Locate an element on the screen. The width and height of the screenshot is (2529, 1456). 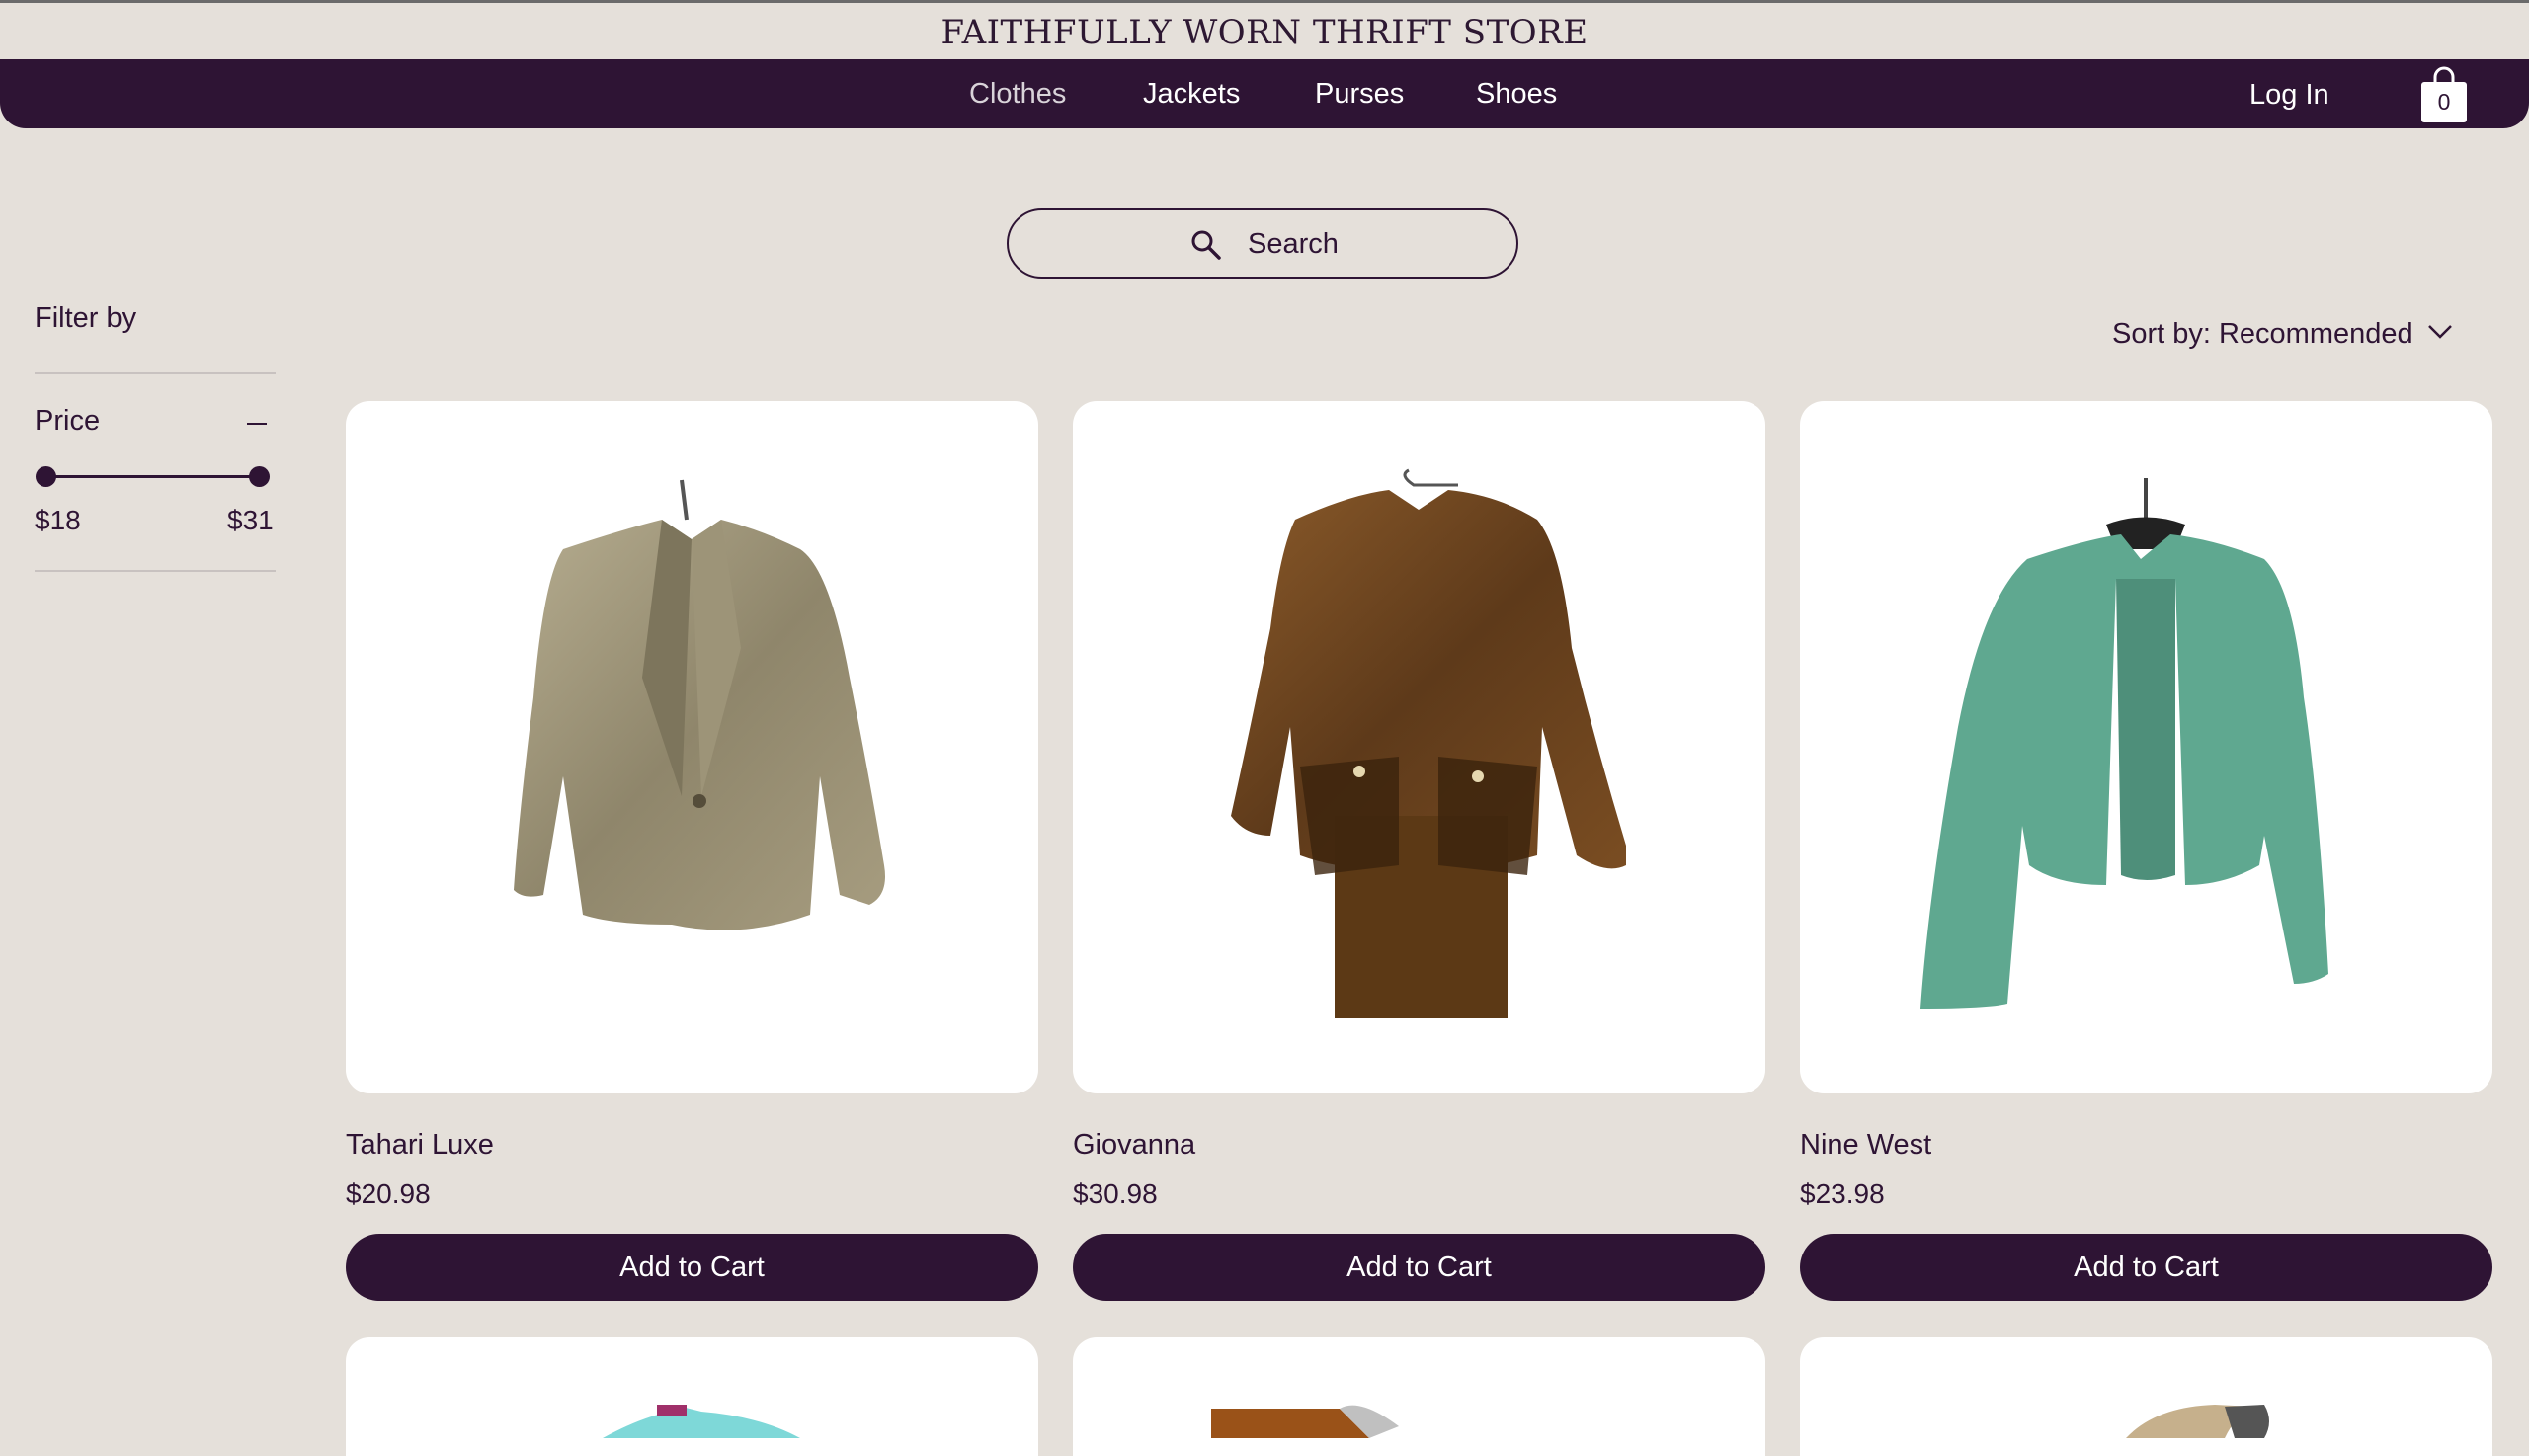
price-min-value: $18 is located at coordinates (58, 520).